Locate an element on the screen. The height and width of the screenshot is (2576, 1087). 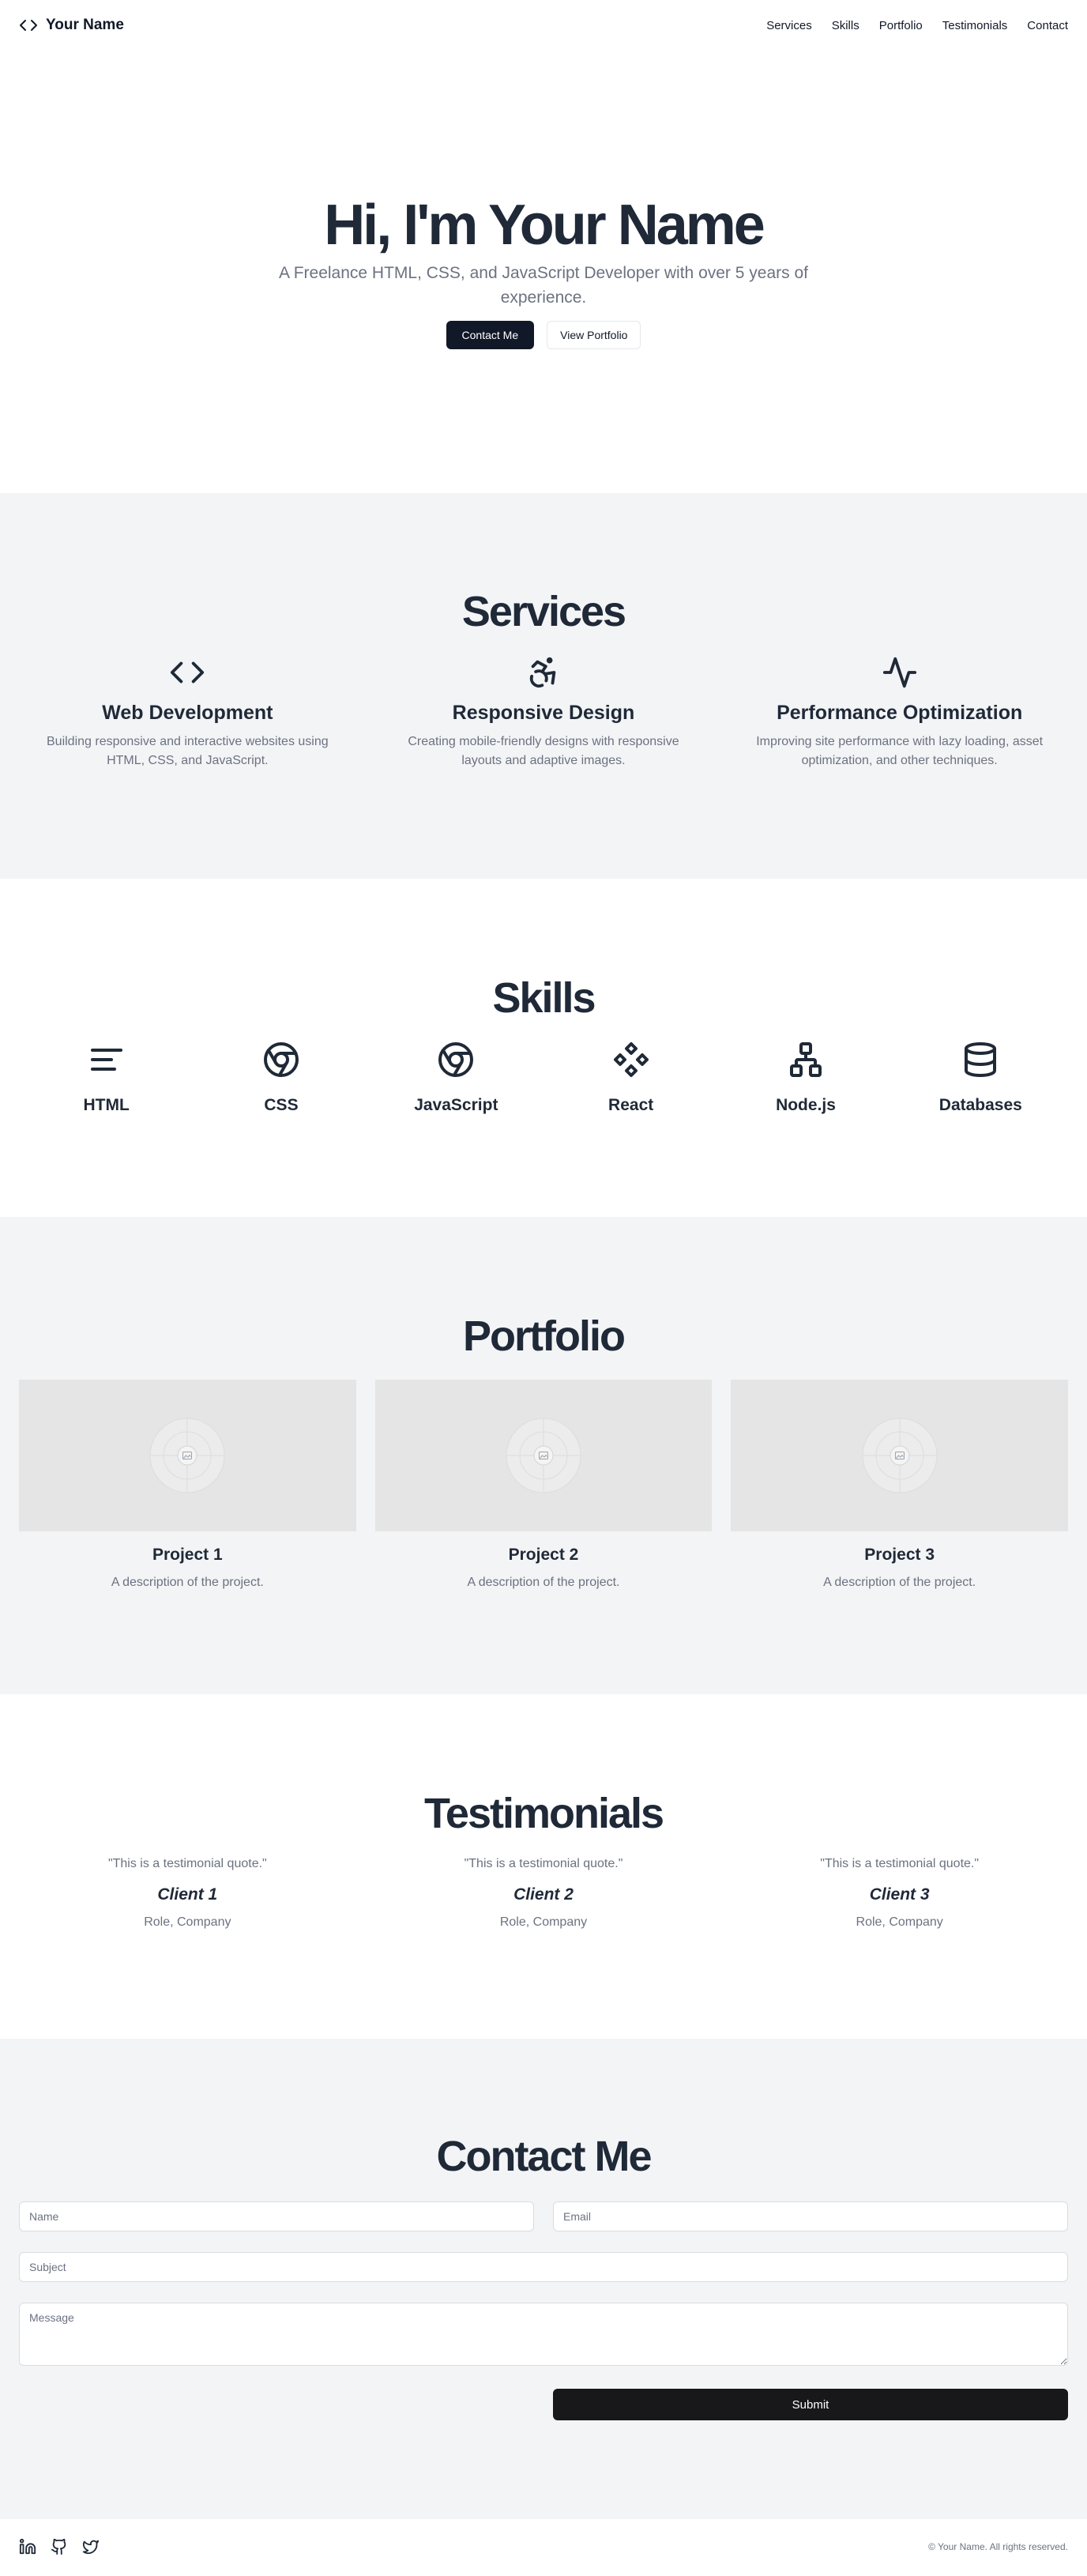
project-card: Project 2 A description of the project. is located at coordinates (543, 1485).